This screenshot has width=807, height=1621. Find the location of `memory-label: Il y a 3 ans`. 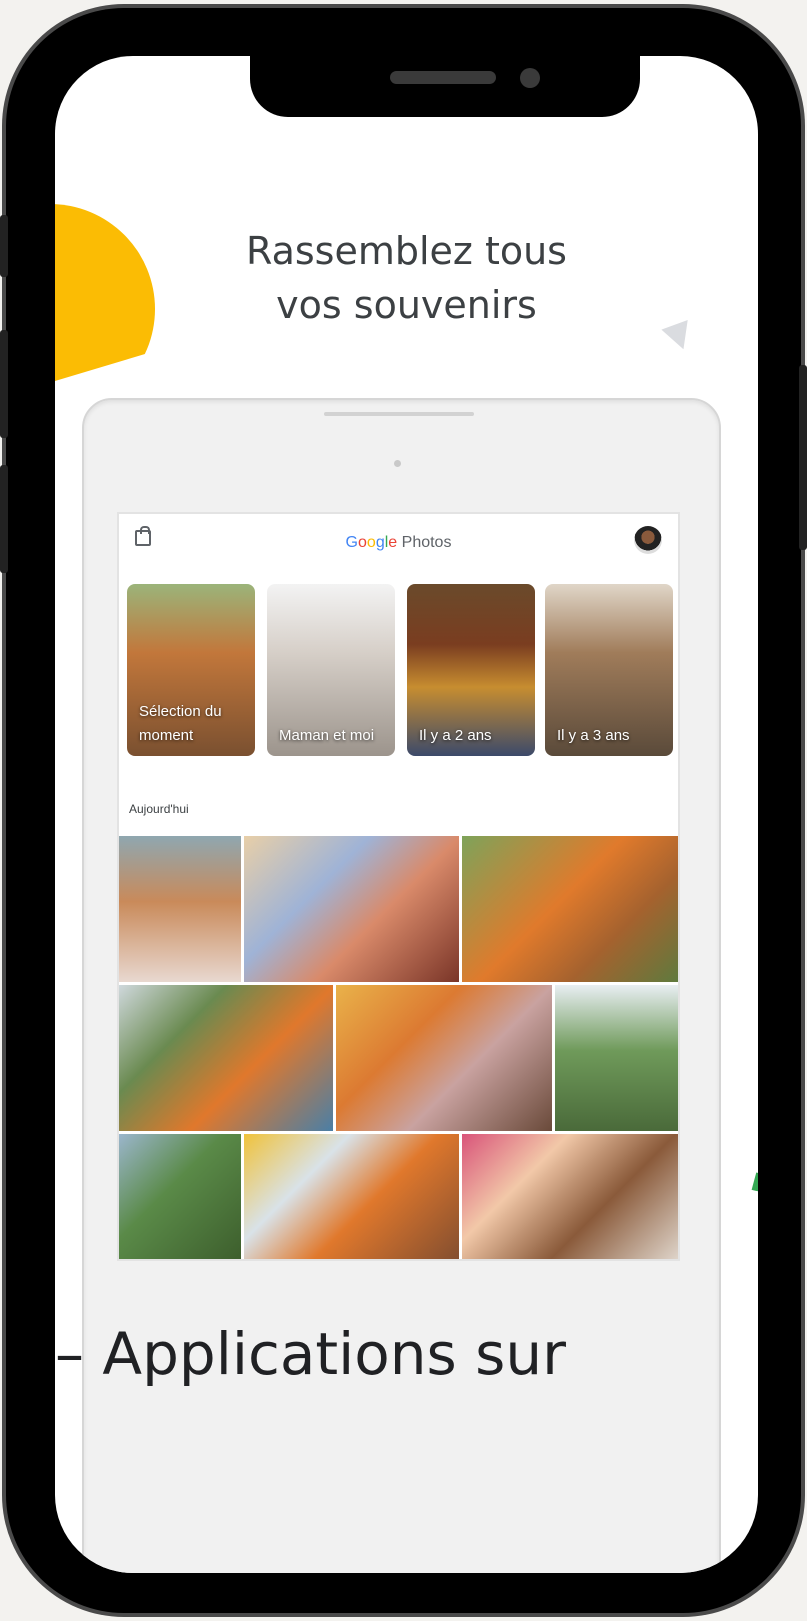

memory-label: Il y a 3 ans is located at coordinates (593, 735).